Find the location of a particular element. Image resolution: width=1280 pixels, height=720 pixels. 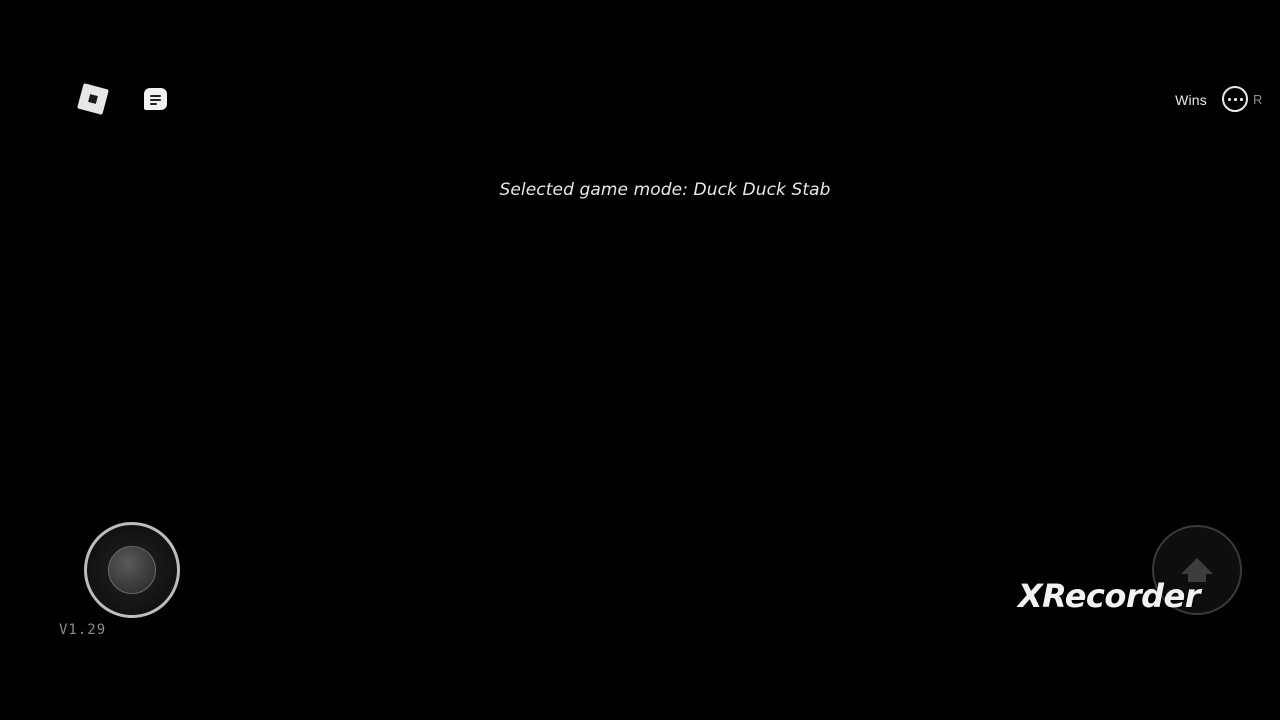

movement-thumbstick is located at coordinates (132, 570).